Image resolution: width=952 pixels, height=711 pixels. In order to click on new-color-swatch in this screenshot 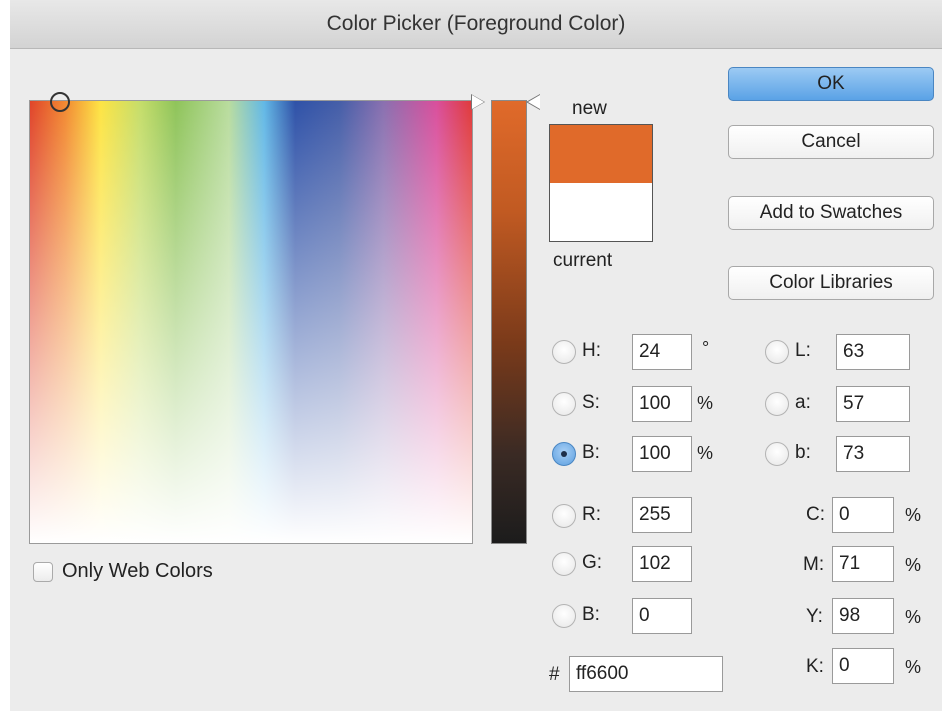, I will do `click(601, 154)`.